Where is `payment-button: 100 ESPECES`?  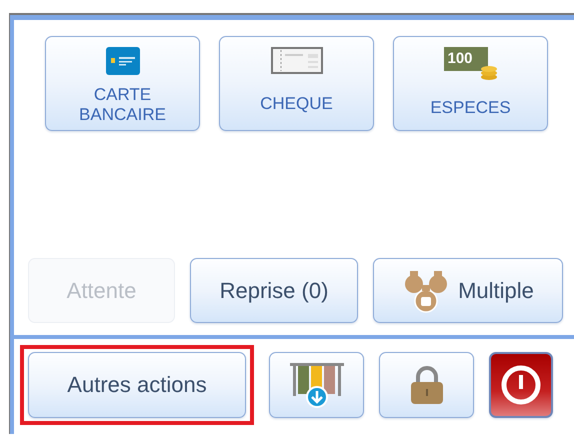
payment-button: 100 ESPECES is located at coordinates (470, 83).